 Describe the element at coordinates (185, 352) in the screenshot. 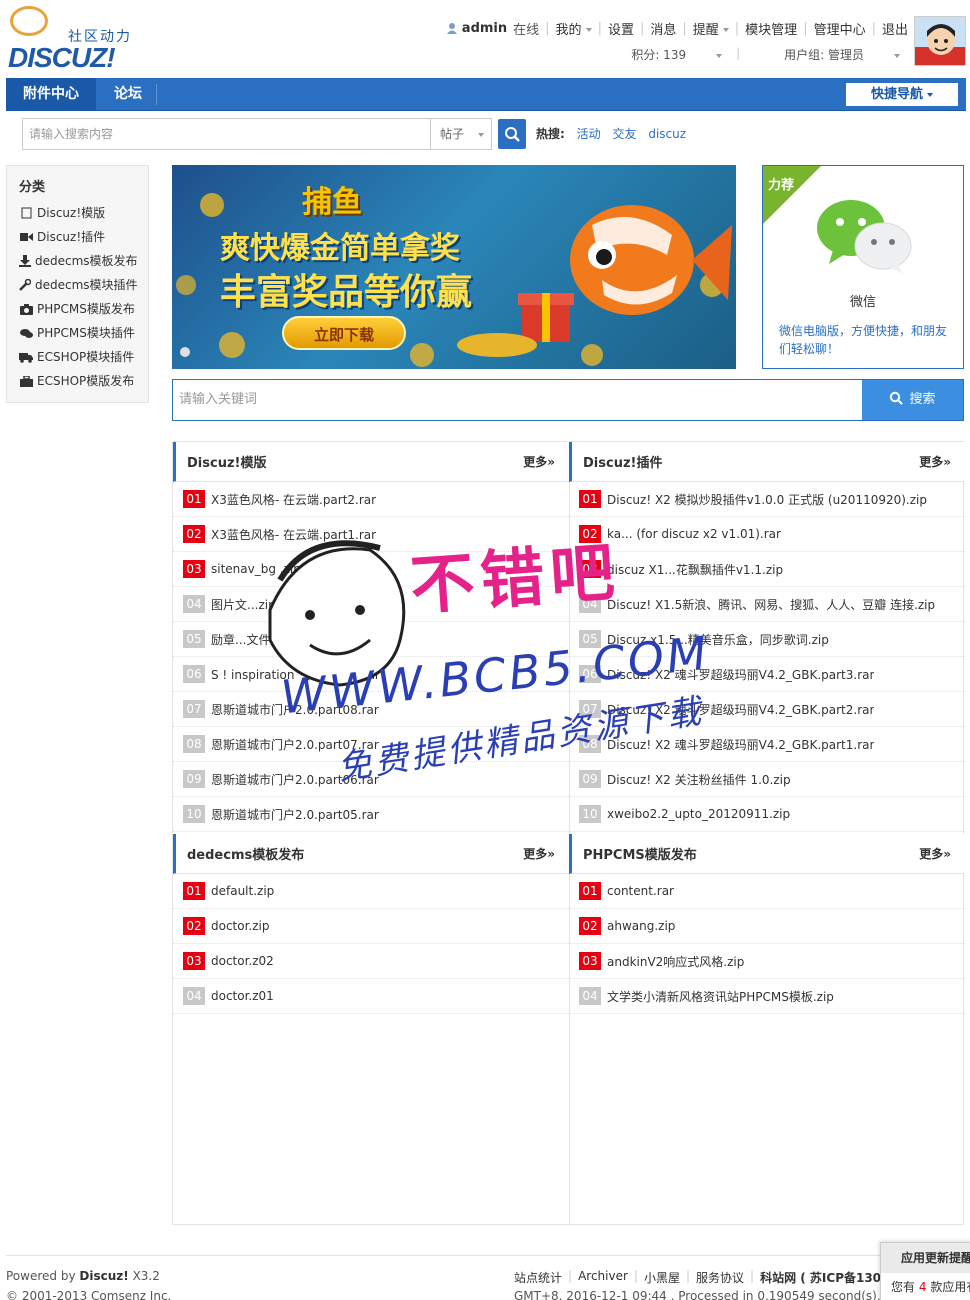

I see `carousel-indicator` at that location.